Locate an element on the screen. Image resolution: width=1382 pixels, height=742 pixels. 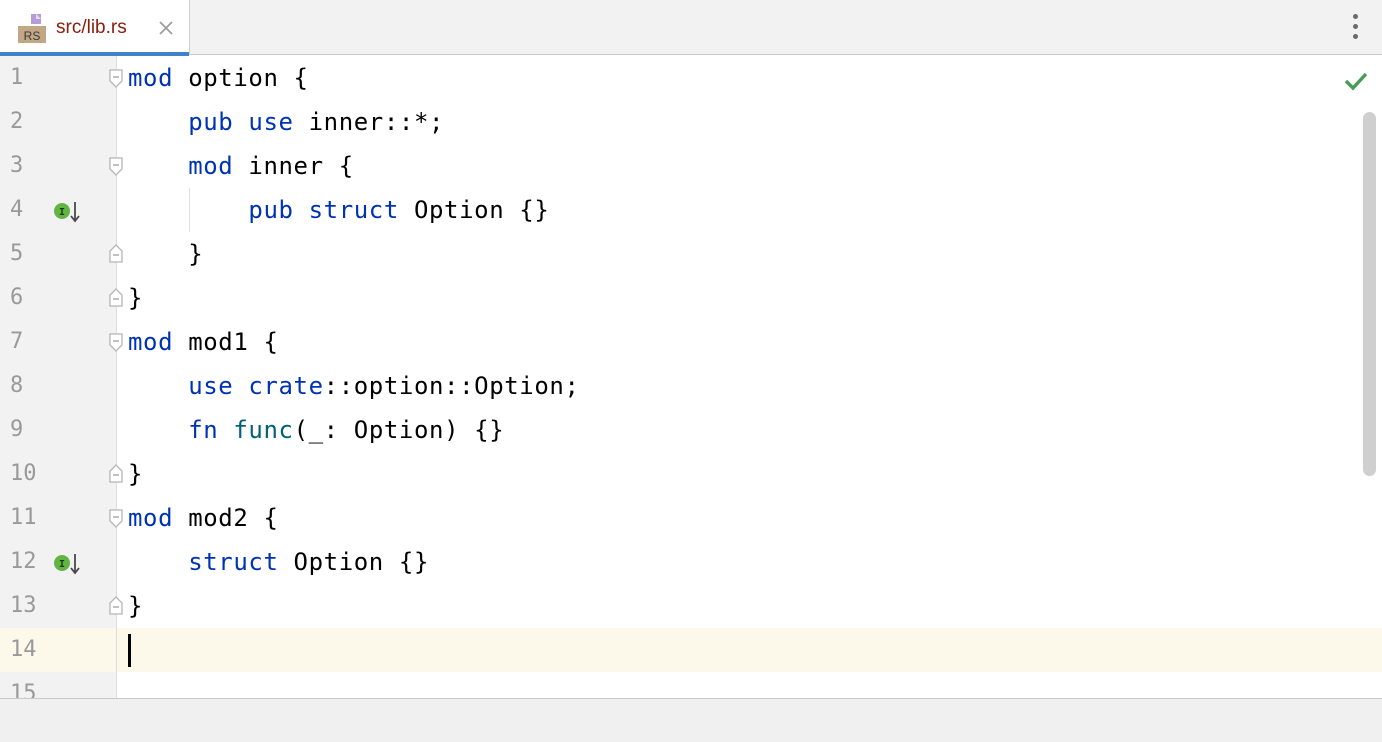
line-number: 3 is located at coordinates (17, 165).